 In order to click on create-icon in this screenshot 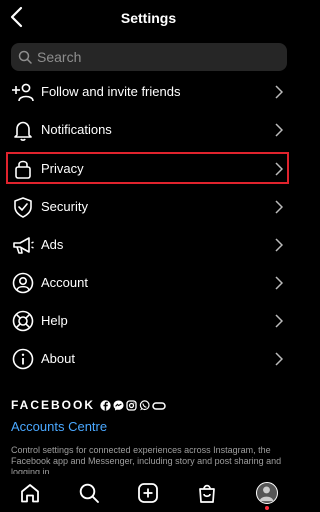, I will do `click(148, 493)`.